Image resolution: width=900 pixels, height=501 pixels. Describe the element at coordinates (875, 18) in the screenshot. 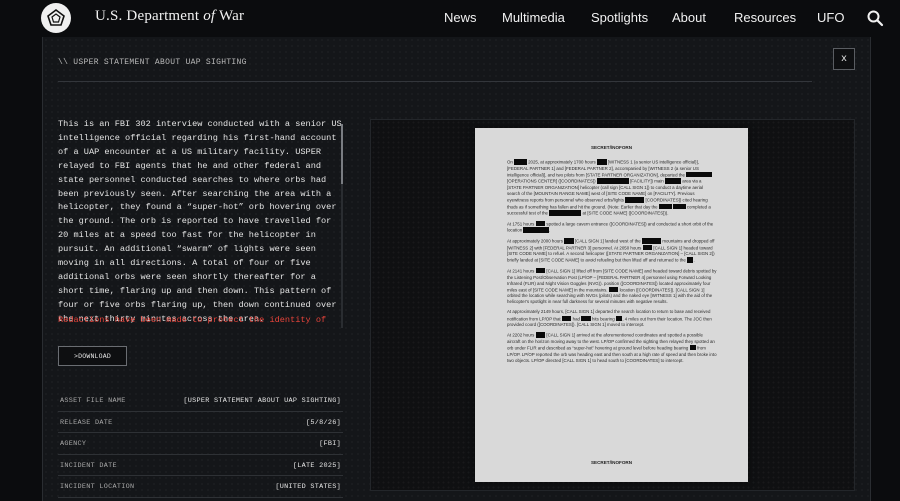

I see `search-icon` at that location.